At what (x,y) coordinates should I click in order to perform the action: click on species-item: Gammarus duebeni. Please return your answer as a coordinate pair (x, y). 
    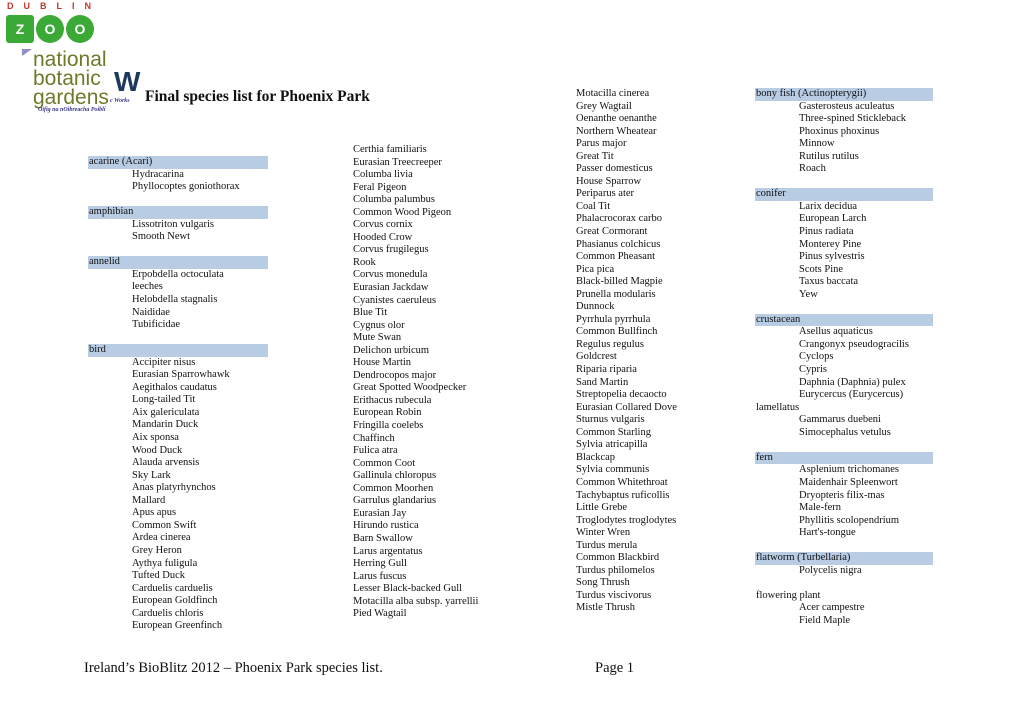
    Looking at the image, I should click on (840, 420).